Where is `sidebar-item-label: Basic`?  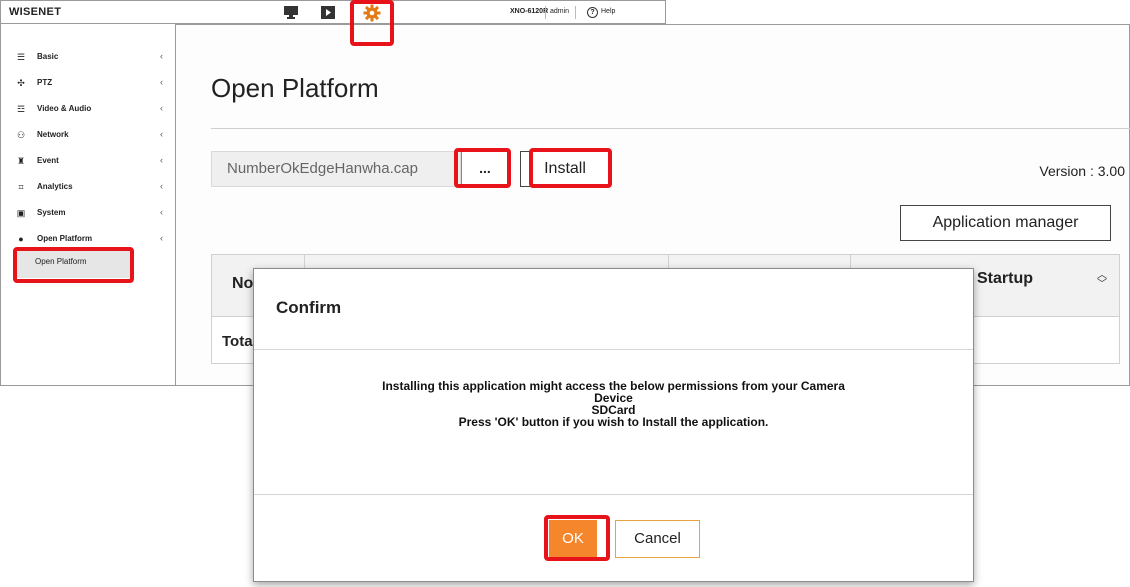
sidebar-item-label: Basic is located at coordinates (48, 56).